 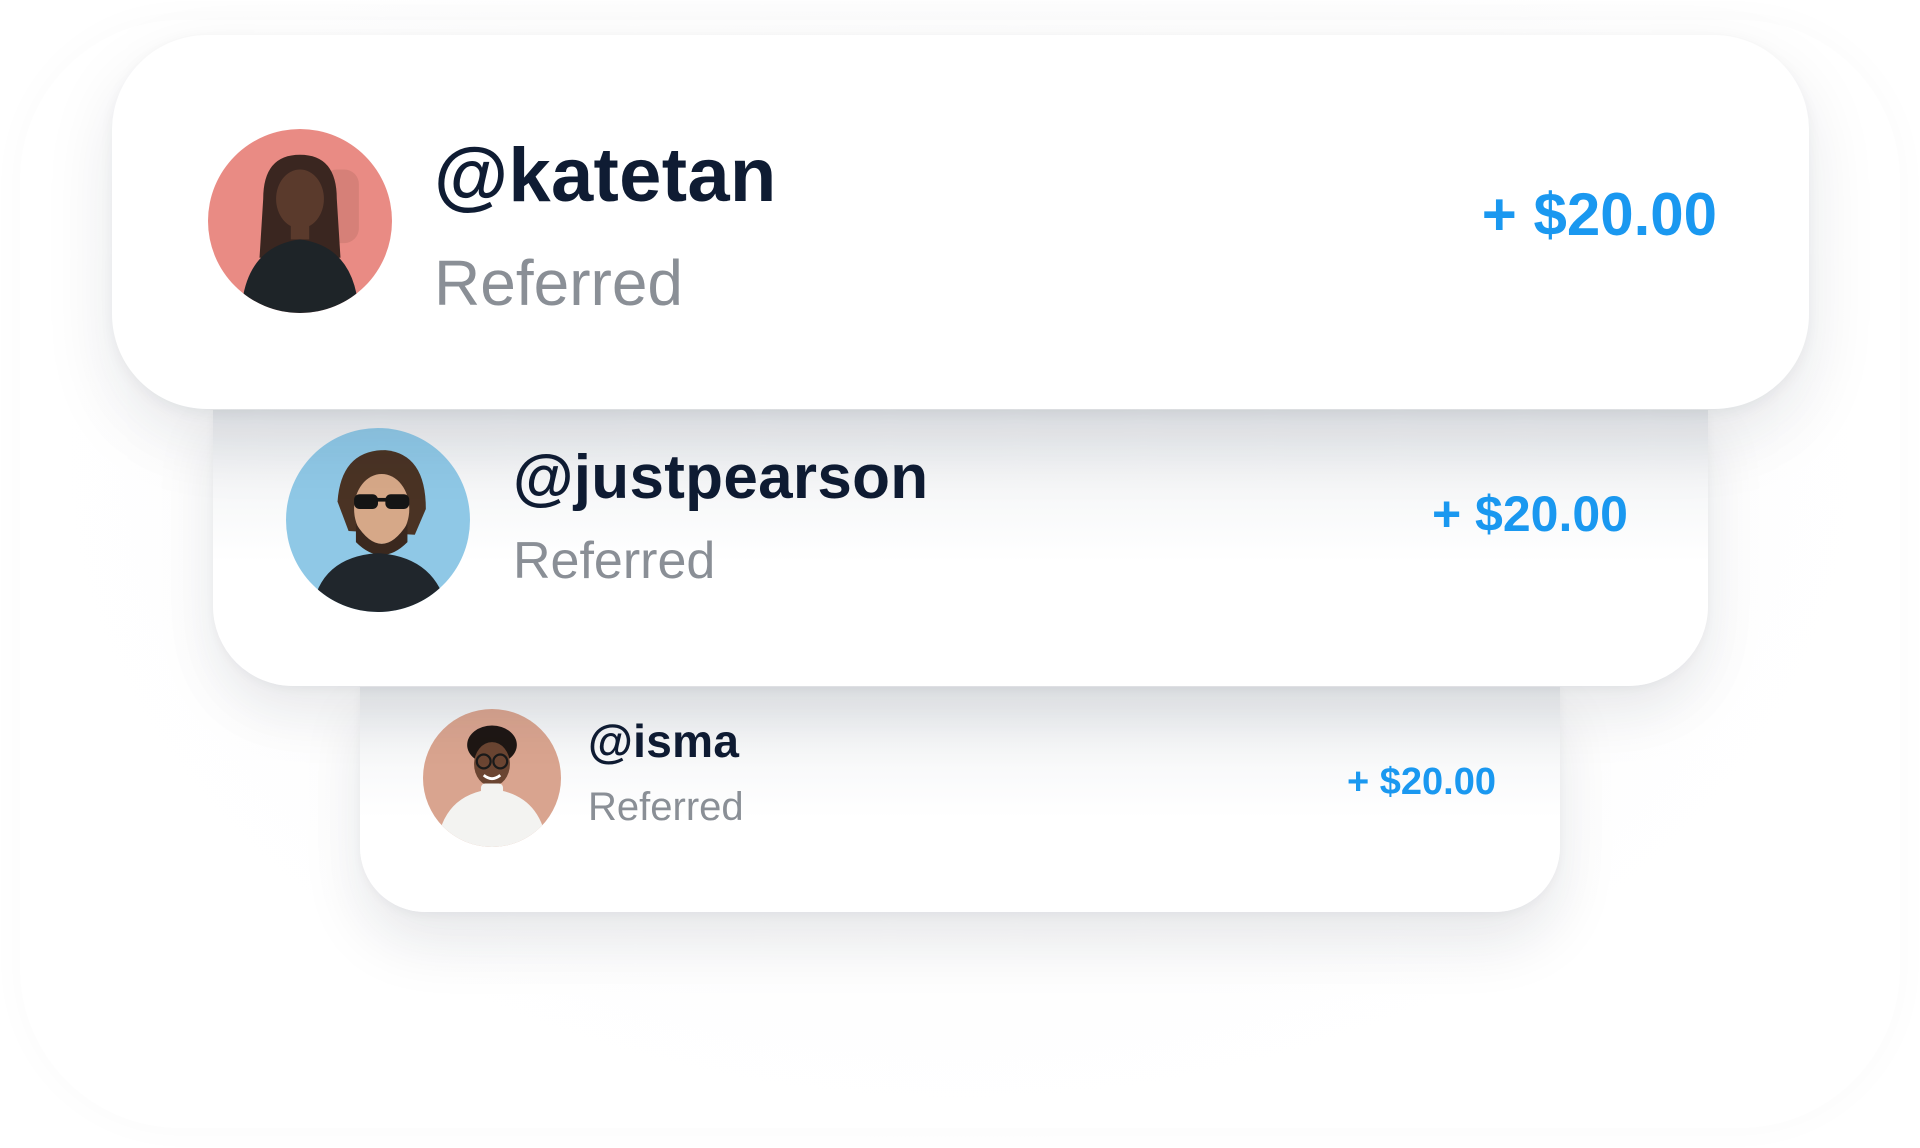 I want to click on referral-handle: @katetan, so click(x=605, y=175).